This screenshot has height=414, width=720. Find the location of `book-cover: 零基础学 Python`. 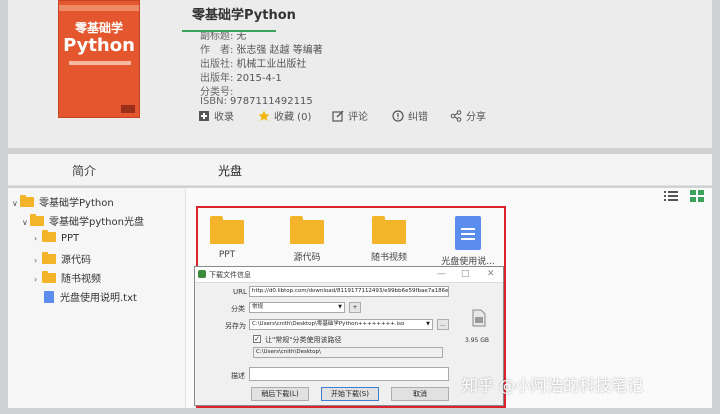

book-cover: 零基础学 Python is located at coordinates (99, 59).